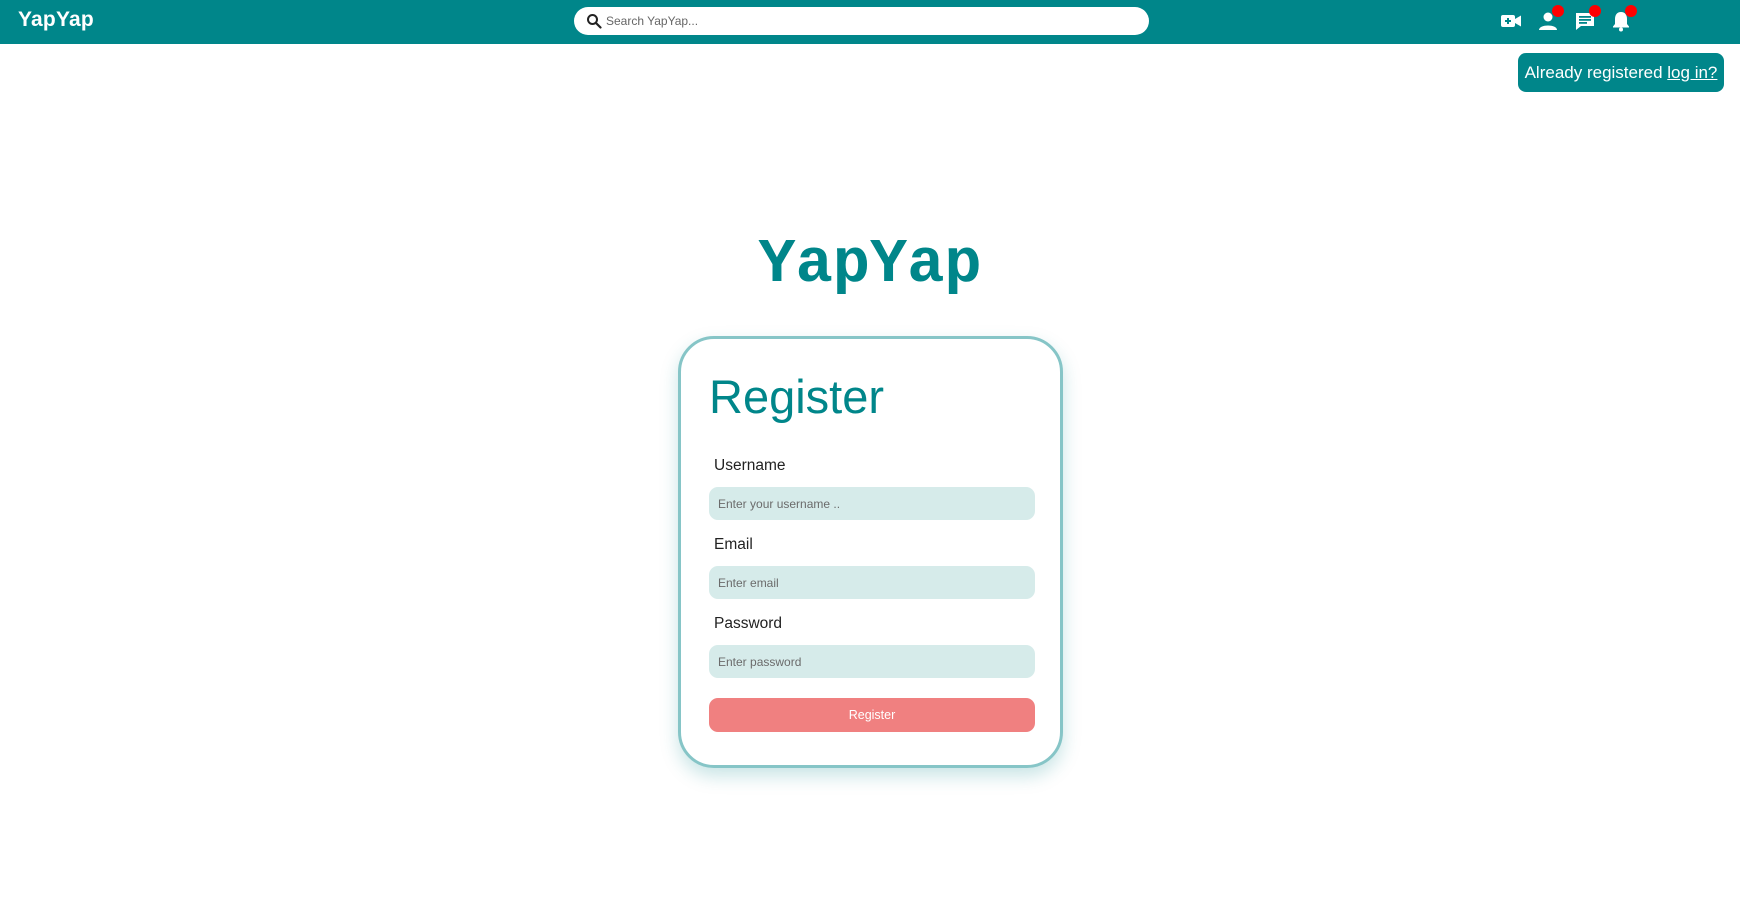 This screenshot has width=1740, height=919. I want to click on brand-logo: YapYap, so click(56, 20).